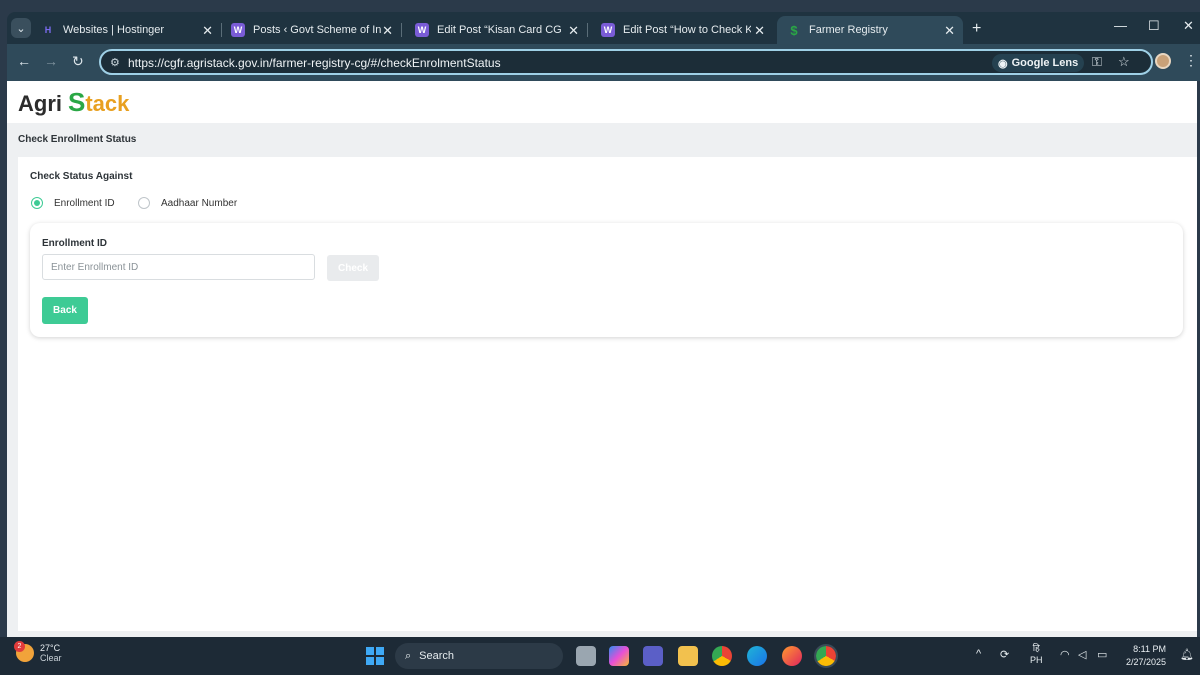 The width and height of the screenshot is (1200, 675). I want to click on page-header: Check Enrollment Status, so click(602, 140).